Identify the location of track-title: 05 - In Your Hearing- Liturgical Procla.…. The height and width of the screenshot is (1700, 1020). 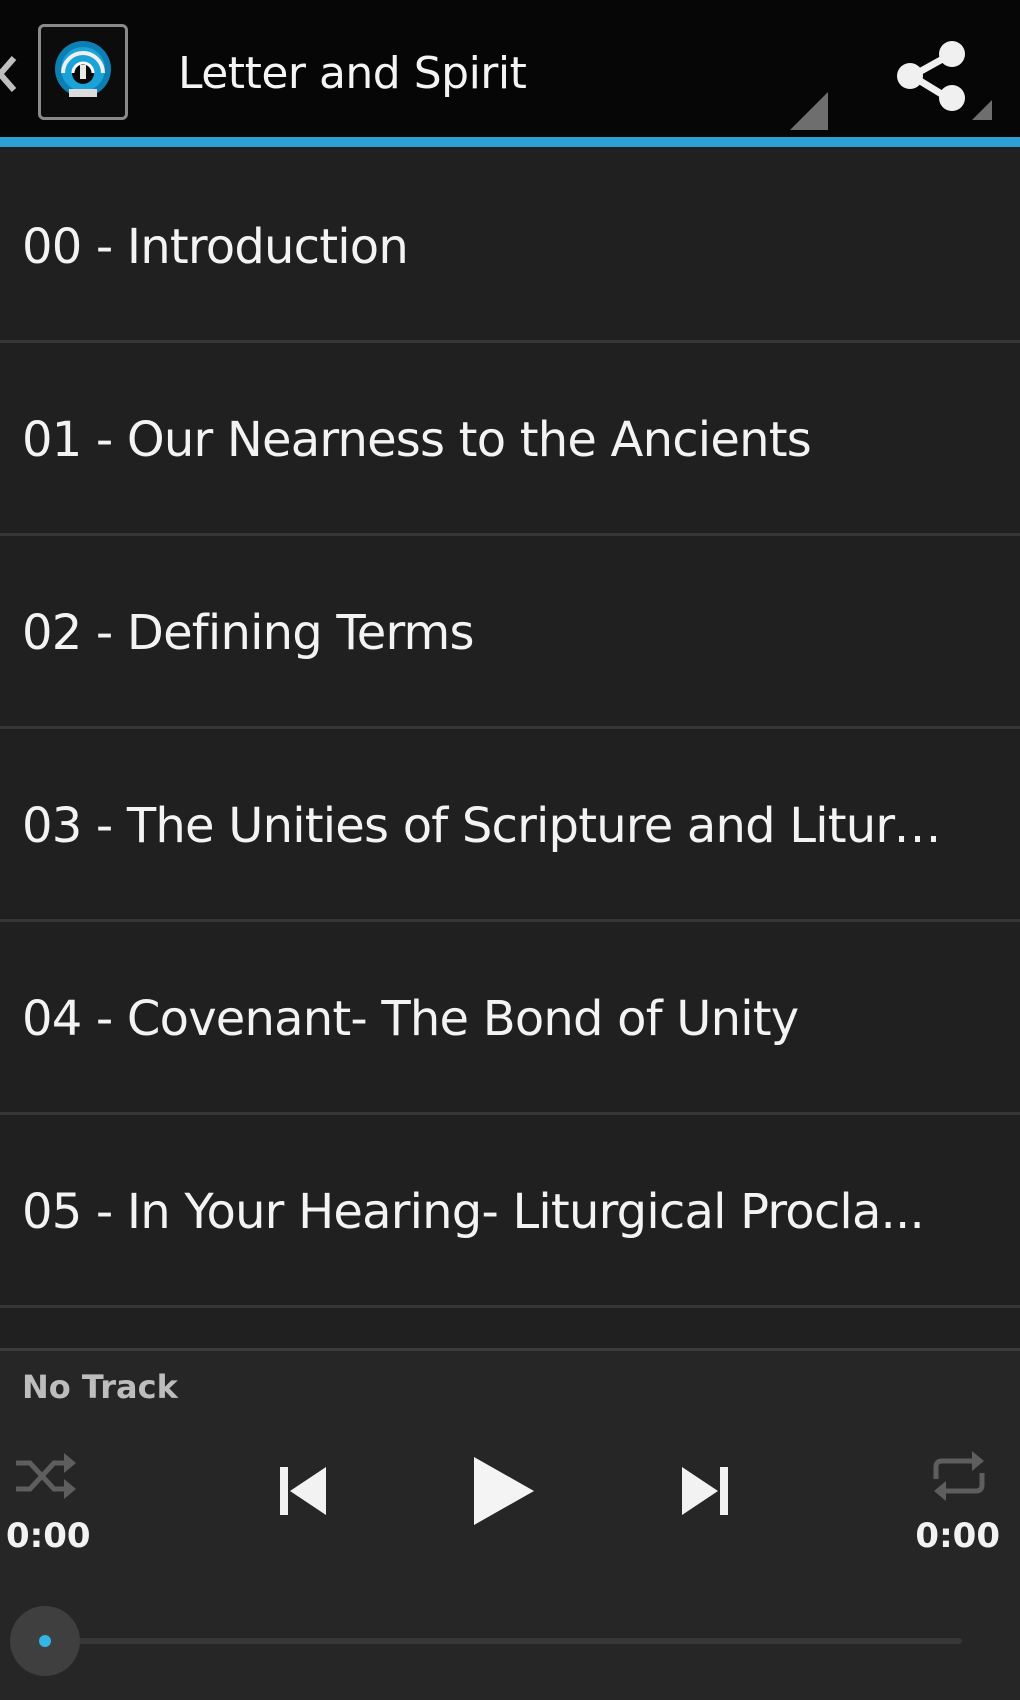
(473, 1212).